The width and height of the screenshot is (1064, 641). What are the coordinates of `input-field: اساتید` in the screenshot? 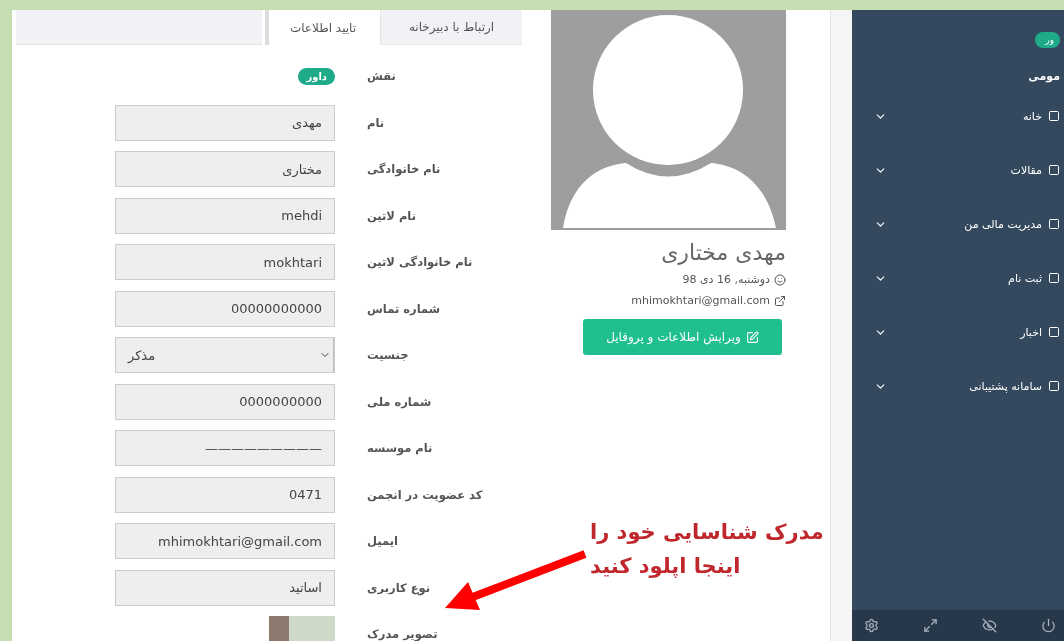 It's located at (225, 587).